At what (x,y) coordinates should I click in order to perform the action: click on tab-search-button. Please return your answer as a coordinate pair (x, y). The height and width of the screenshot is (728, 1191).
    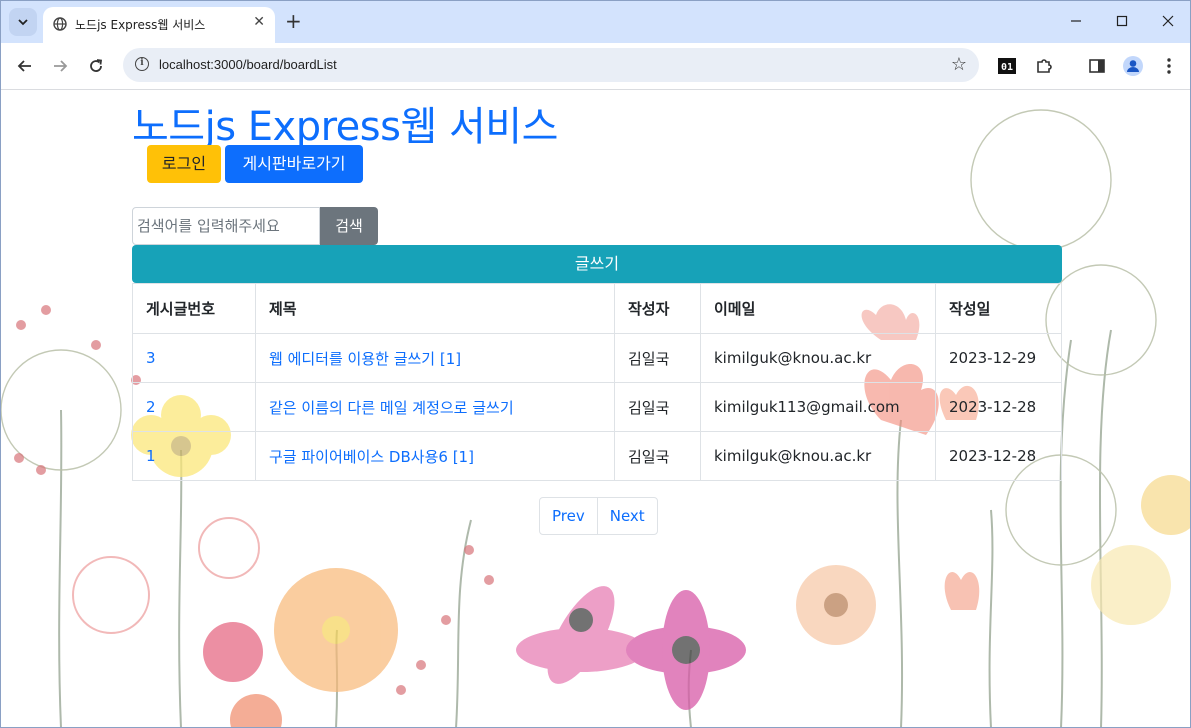
    Looking at the image, I should click on (23, 22).